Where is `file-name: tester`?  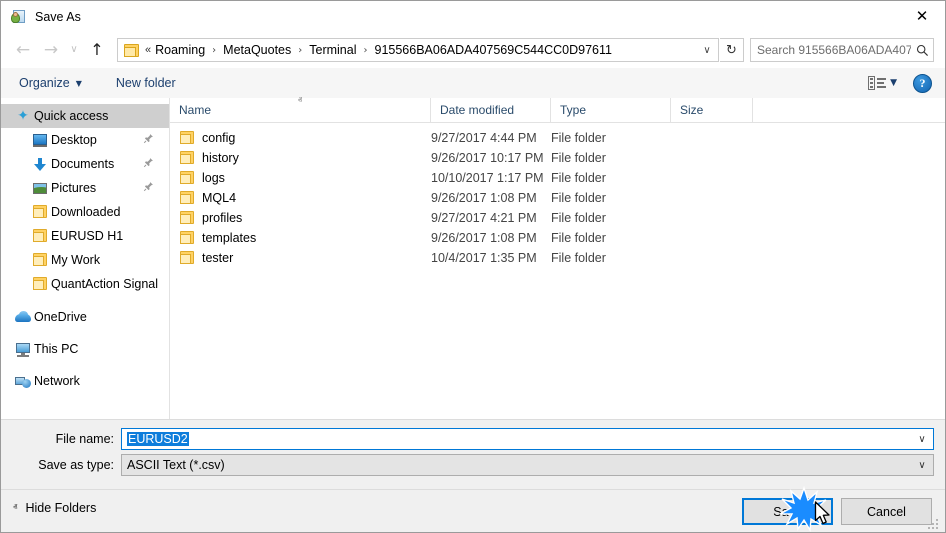 file-name: tester is located at coordinates (218, 258).